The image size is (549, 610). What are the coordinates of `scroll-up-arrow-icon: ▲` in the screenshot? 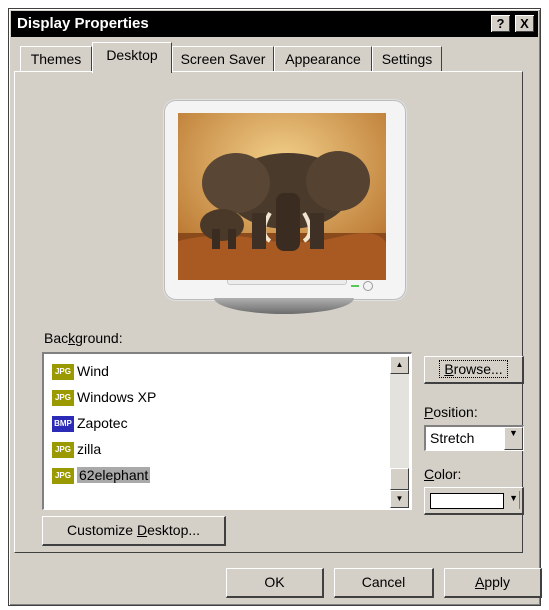 It's located at (399, 365).